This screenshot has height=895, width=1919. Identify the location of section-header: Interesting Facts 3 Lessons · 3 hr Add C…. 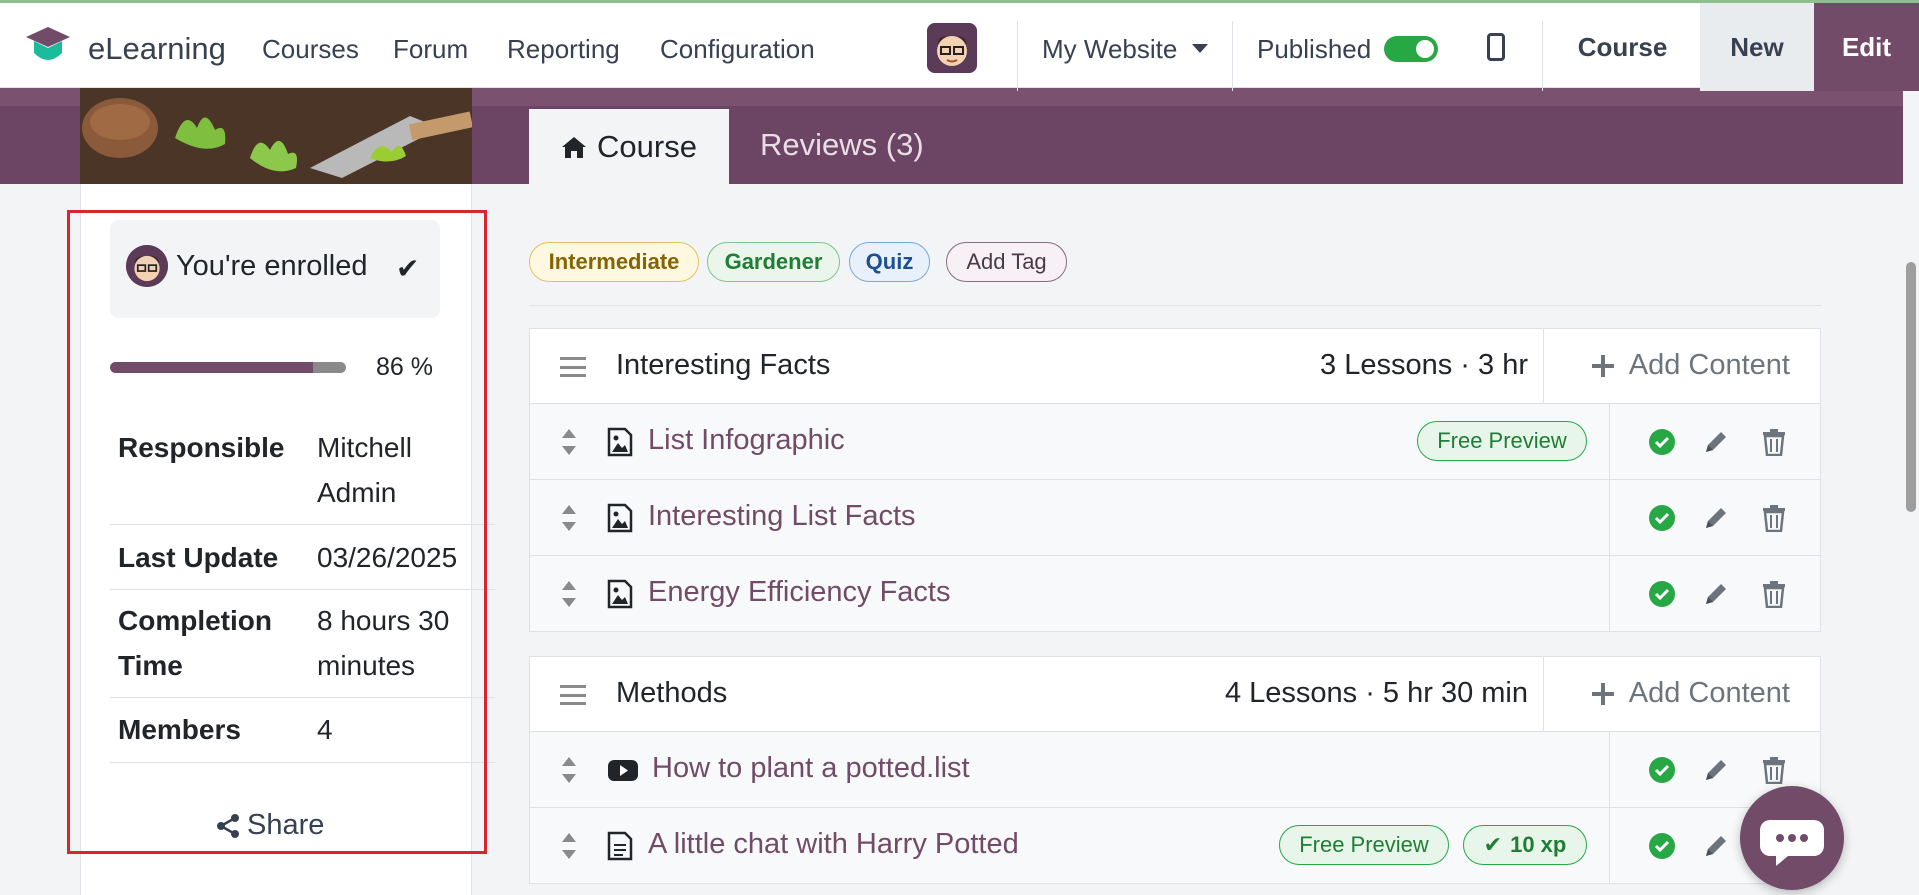
(1175, 366).